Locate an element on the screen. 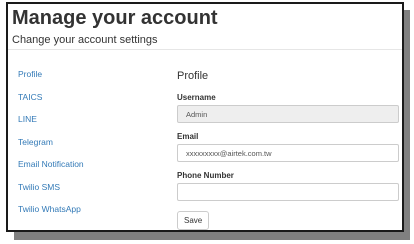  sidebar-item-twilio-whatsapp: Twilio WhatsApp is located at coordinates (83, 214).